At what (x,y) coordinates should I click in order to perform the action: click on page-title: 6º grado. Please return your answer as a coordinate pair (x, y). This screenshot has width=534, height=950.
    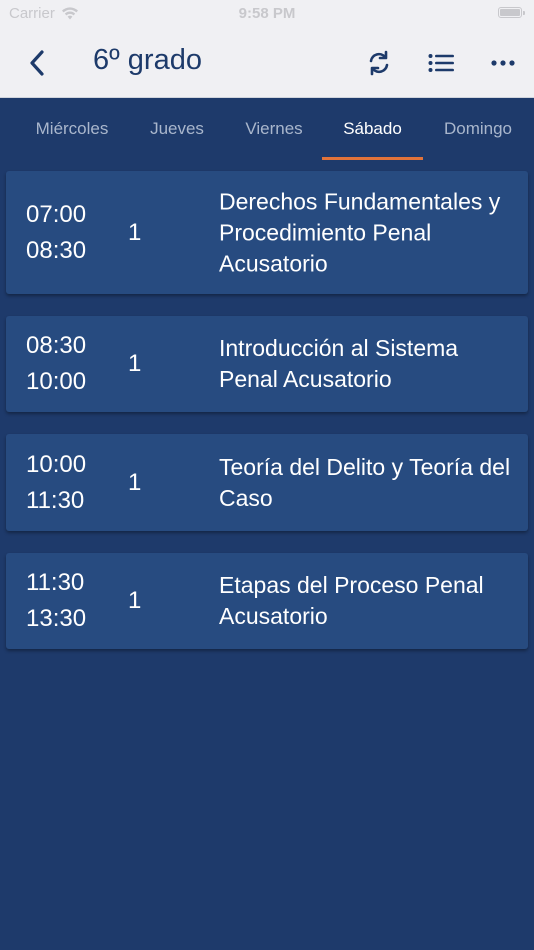
    Looking at the image, I should click on (147, 60).